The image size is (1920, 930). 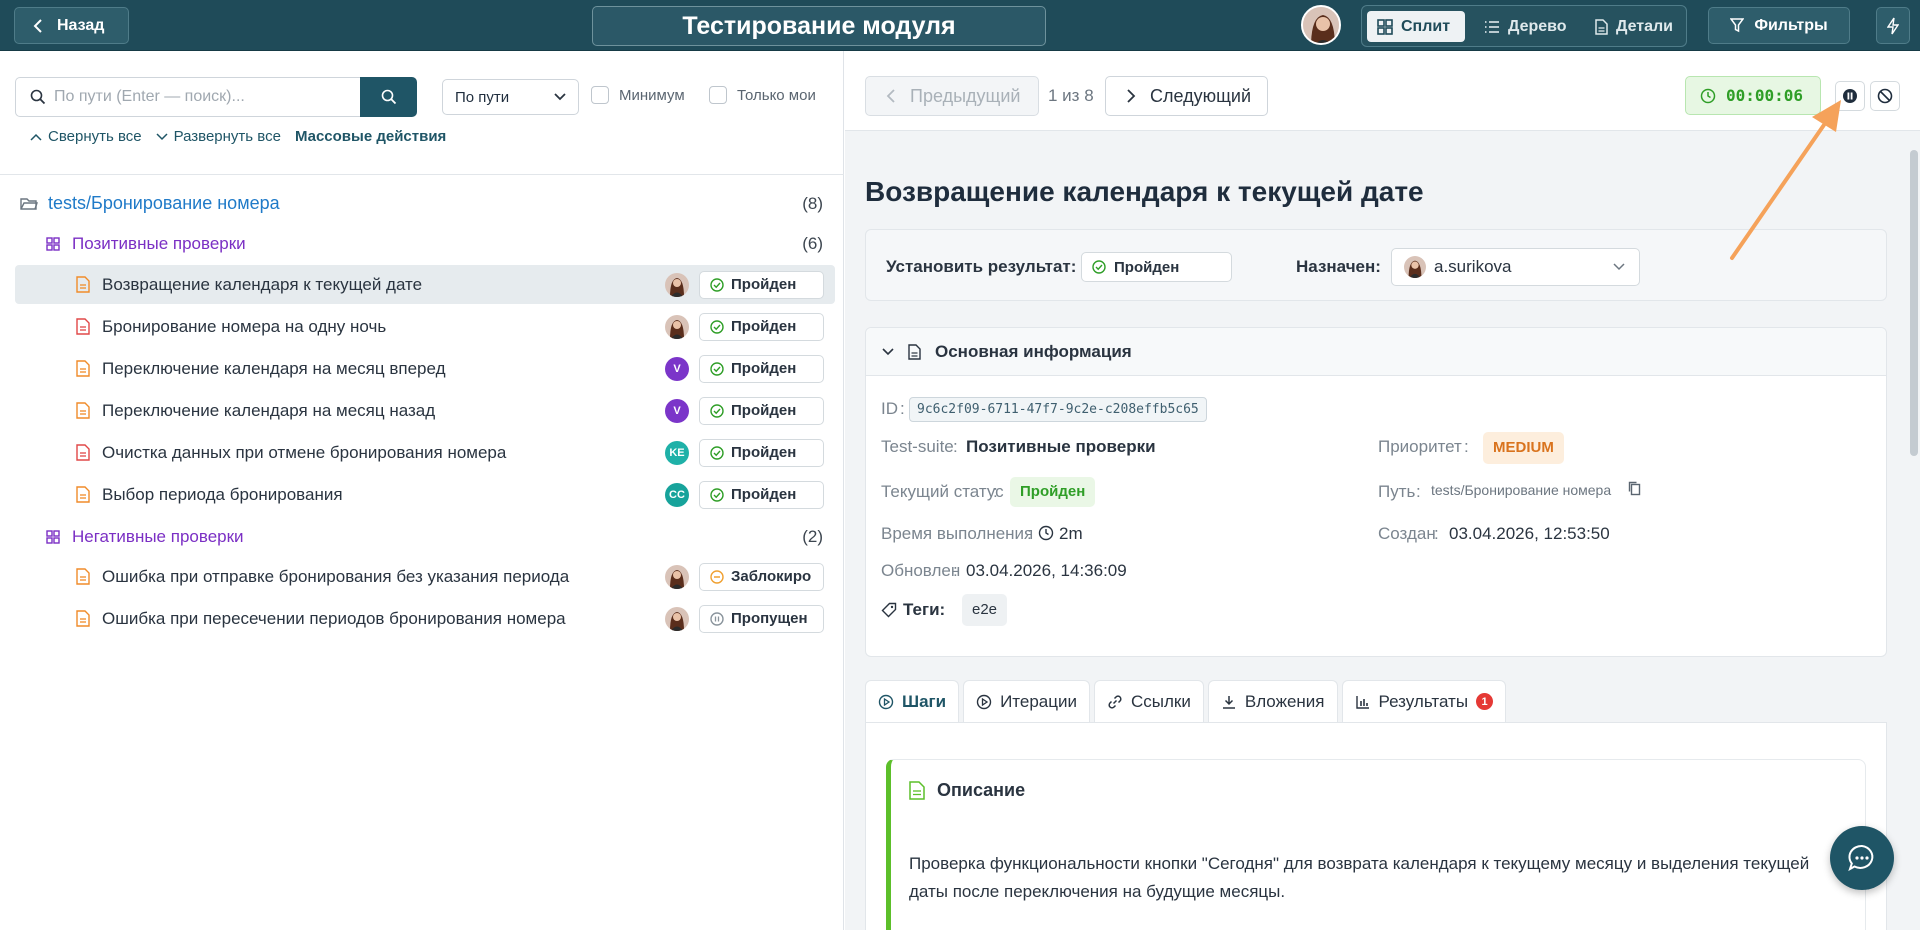 I want to click on tab-links: Ссылки, so click(x=1149, y=701).